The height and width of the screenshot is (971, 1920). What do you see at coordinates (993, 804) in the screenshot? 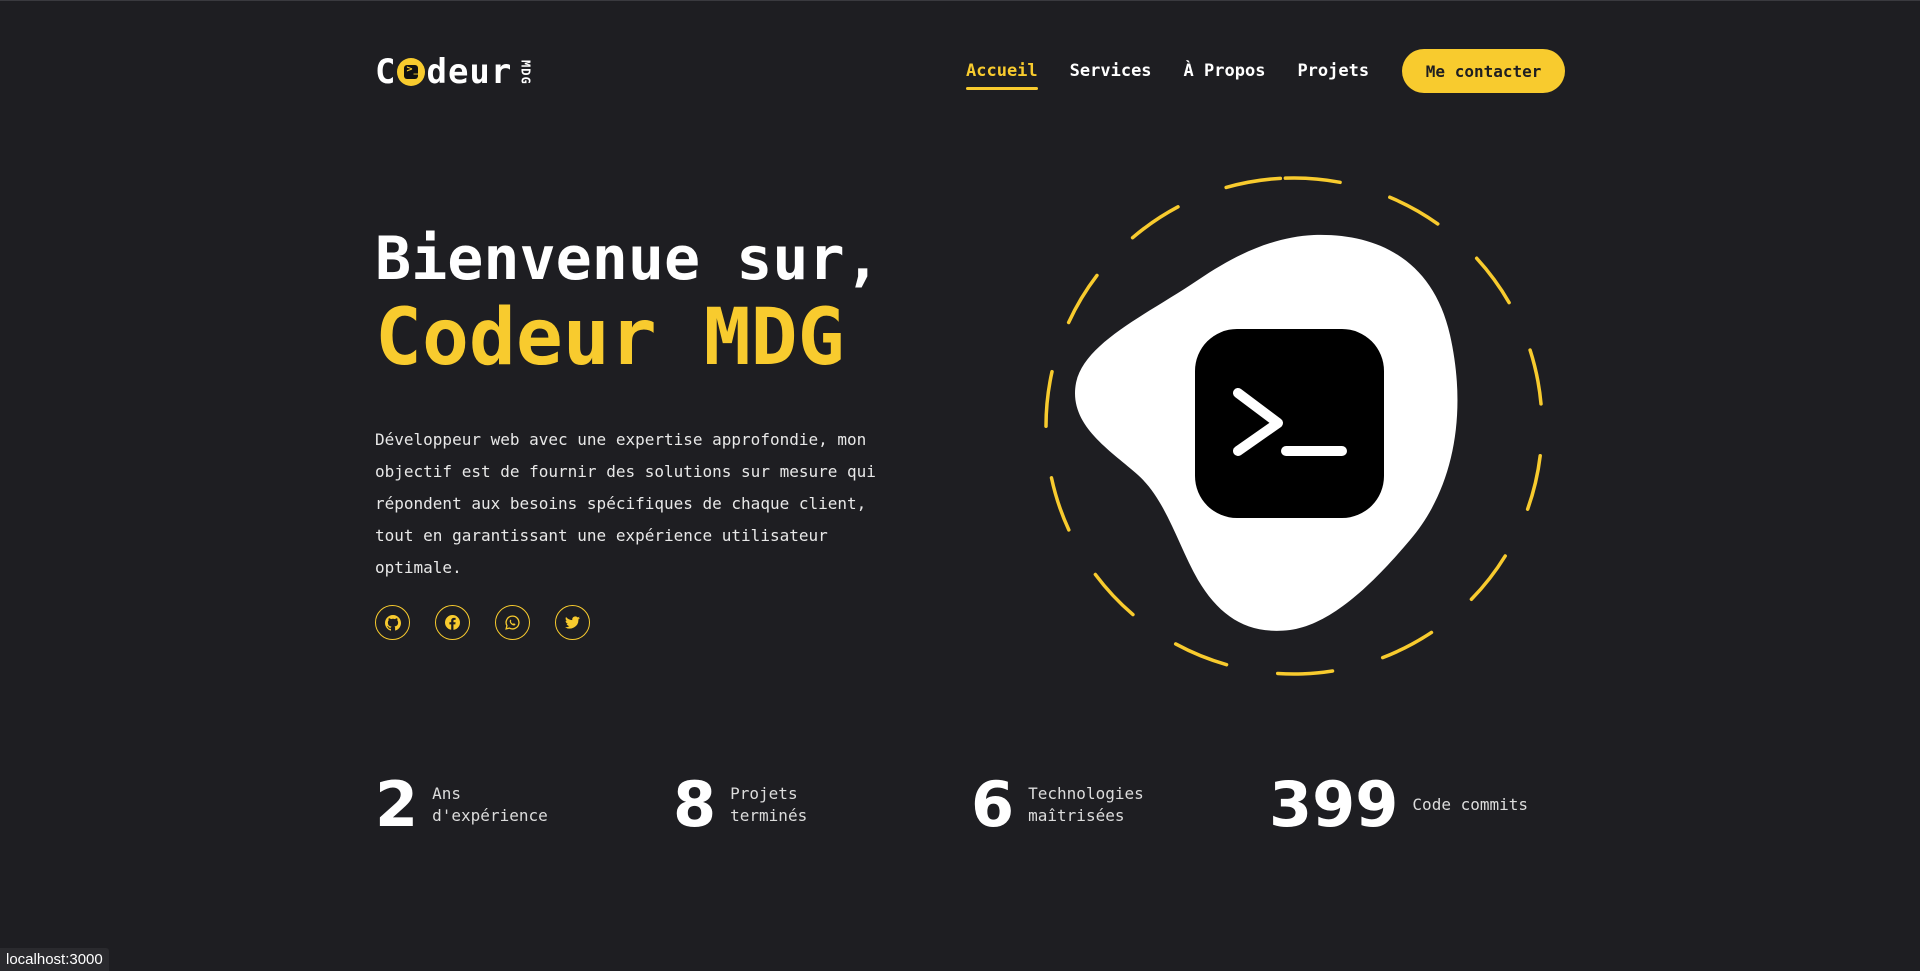
I see `stat-value: 6` at bounding box center [993, 804].